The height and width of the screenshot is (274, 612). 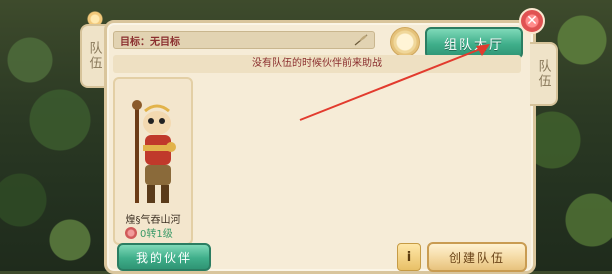 I want to click on badge-icon, so click(x=405, y=42).